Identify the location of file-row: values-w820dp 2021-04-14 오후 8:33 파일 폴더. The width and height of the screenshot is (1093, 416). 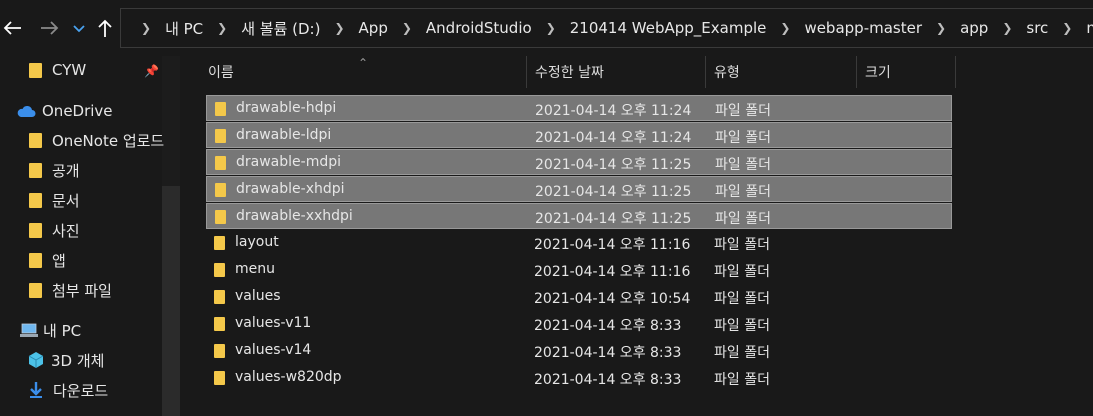
(579, 378).